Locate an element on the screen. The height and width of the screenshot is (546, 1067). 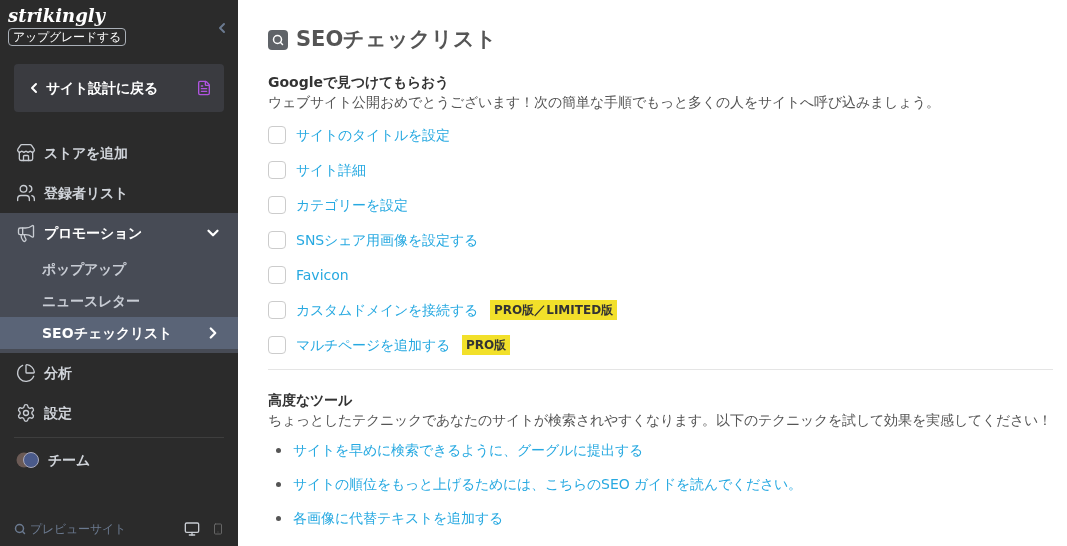
gear-icon is located at coordinates (26, 413).